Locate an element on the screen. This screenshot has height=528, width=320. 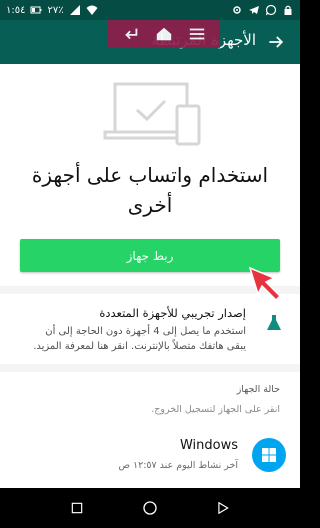
status-left: ١:٥٤ ٢٧٪ is located at coordinates (52, 10).